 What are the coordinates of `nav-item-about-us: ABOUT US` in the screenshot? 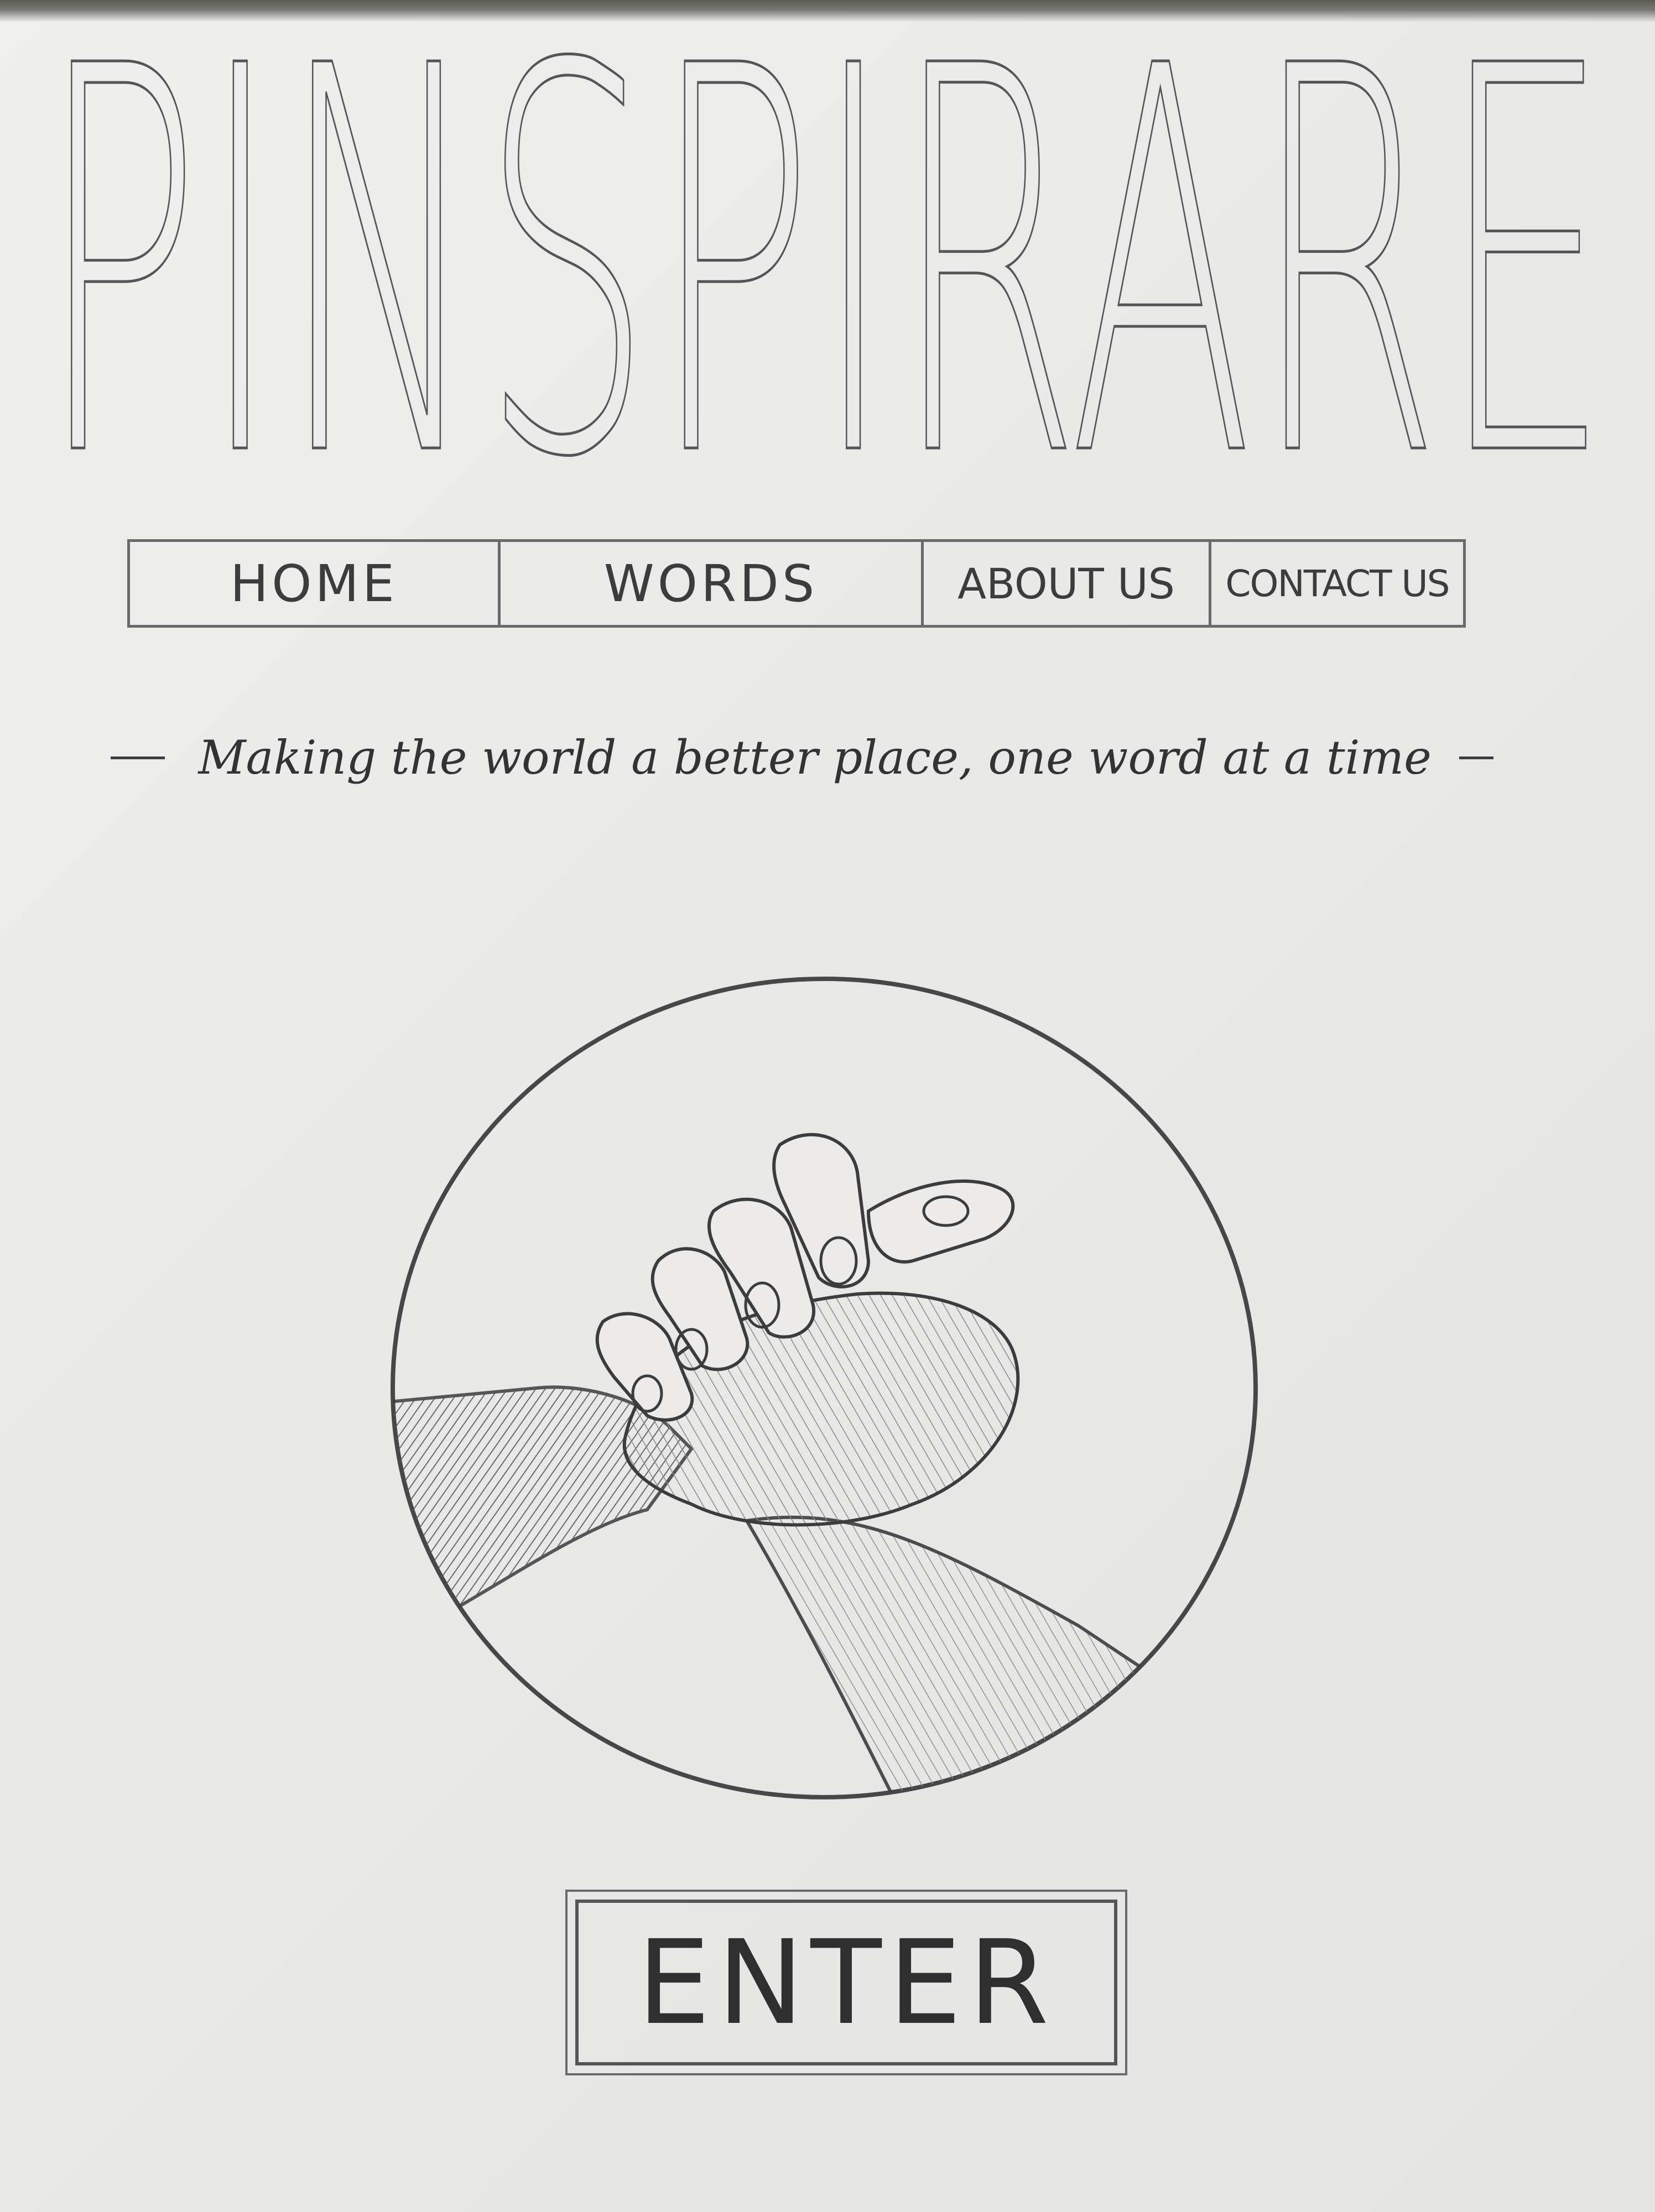 It's located at (1067, 583).